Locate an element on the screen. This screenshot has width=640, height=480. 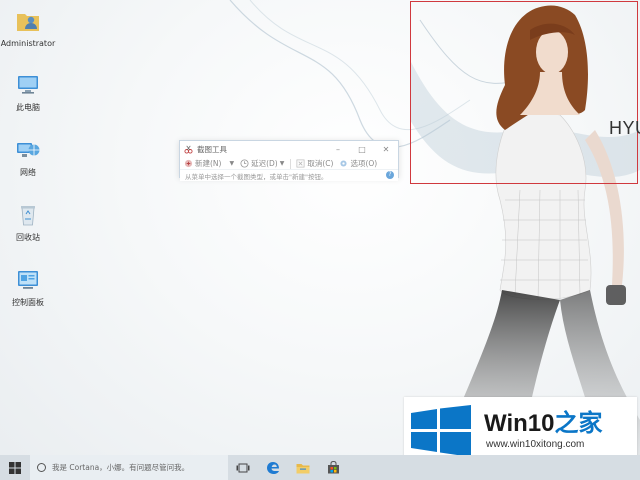
watermark-title: Win10之家 is located at coordinates (543, 420).